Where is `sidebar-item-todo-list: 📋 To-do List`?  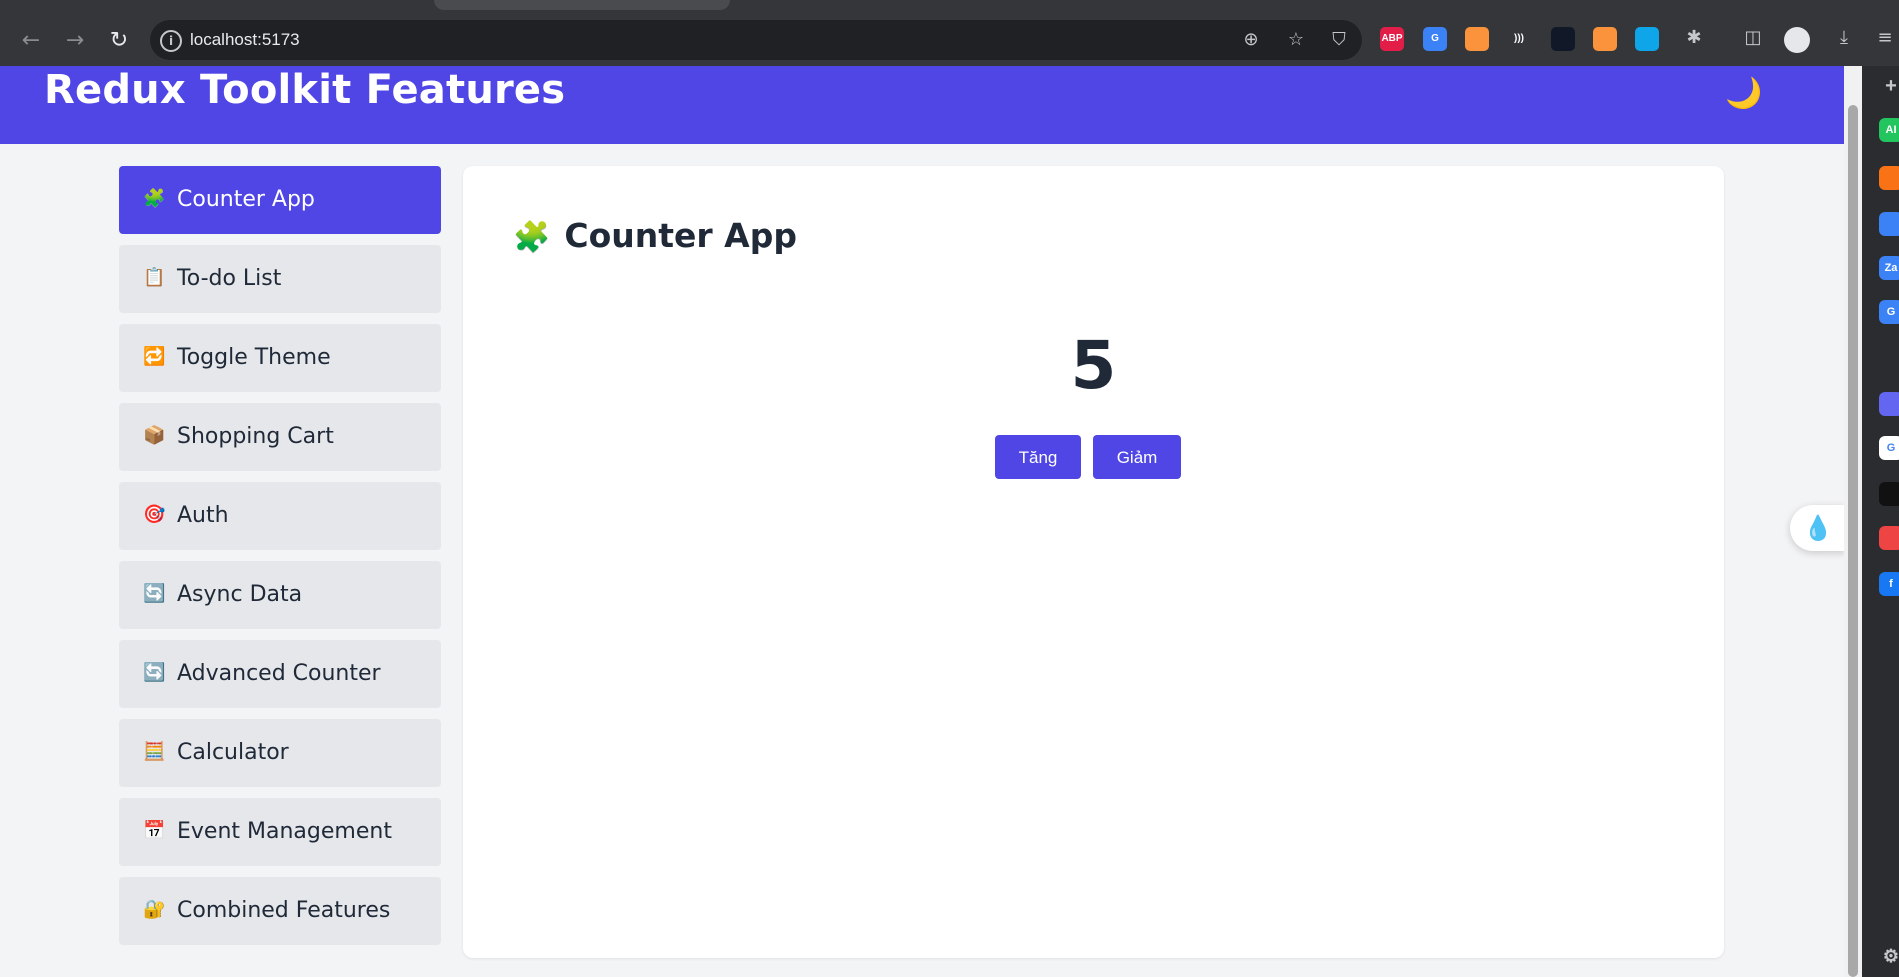 sidebar-item-todo-list: 📋 To-do List is located at coordinates (280, 279).